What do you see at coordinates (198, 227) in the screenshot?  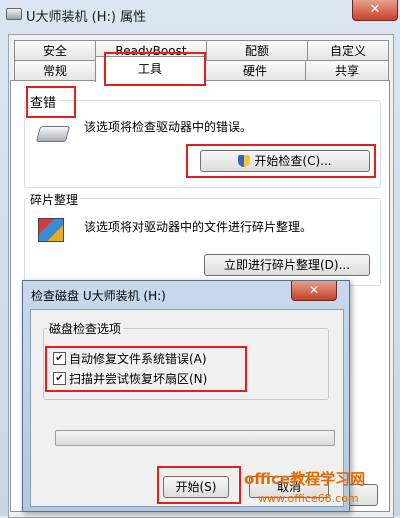 I see `defrag-description: 该选项将对驱动器中的文件进行碎片整理。` at bounding box center [198, 227].